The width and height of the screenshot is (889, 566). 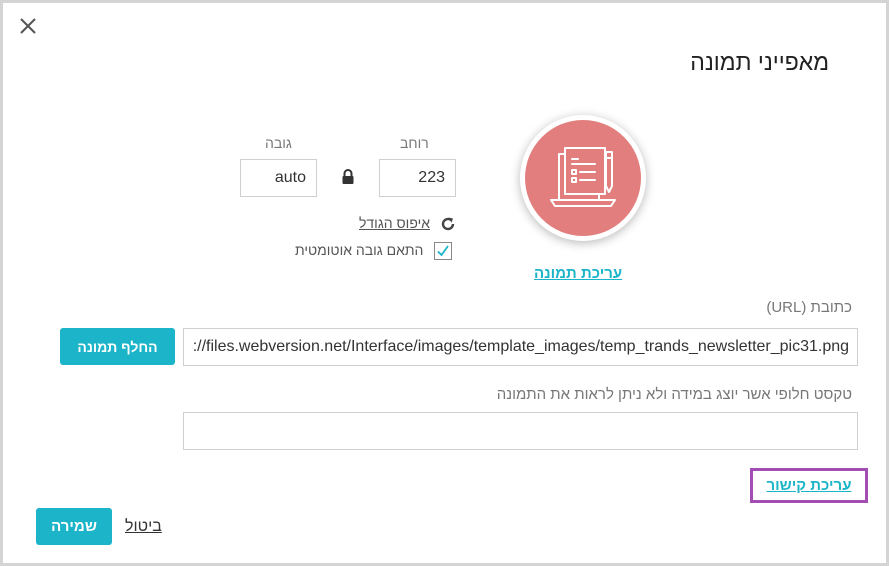 I want to click on checkmark-icon, so click(x=443, y=251).